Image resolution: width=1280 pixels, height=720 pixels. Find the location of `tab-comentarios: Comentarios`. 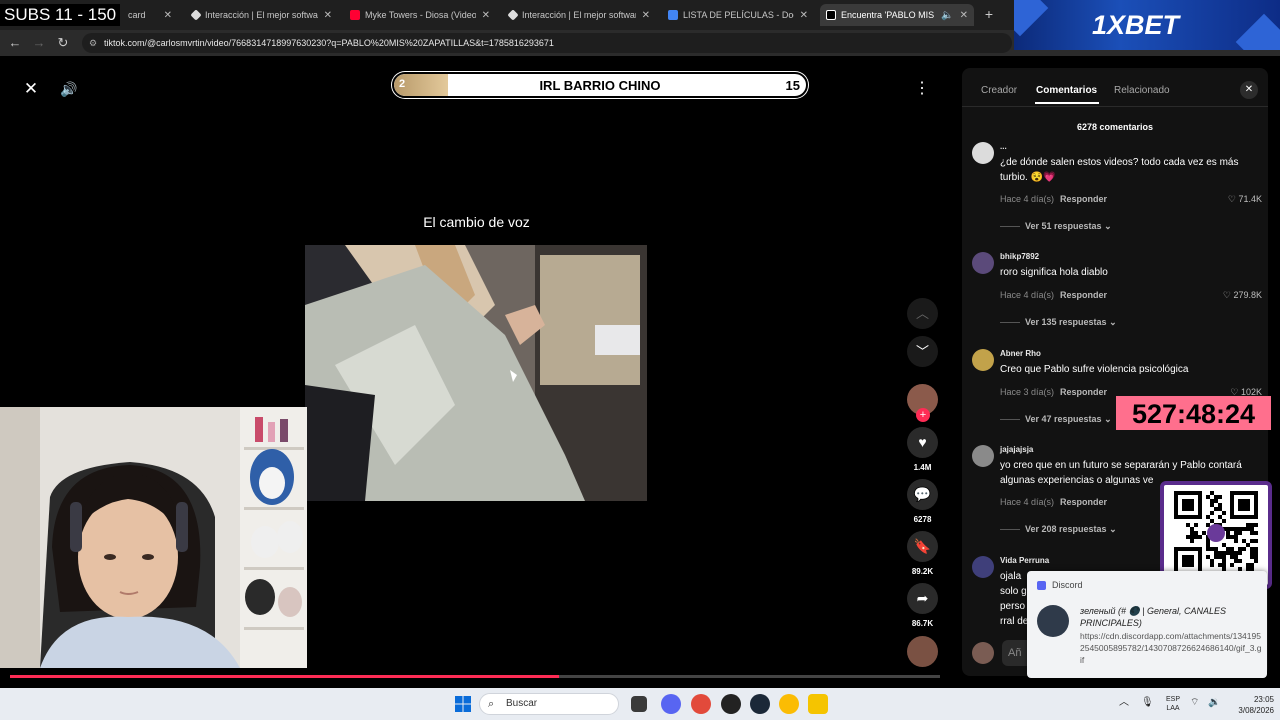

tab-comentarios: Comentarios is located at coordinates (1066, 90).